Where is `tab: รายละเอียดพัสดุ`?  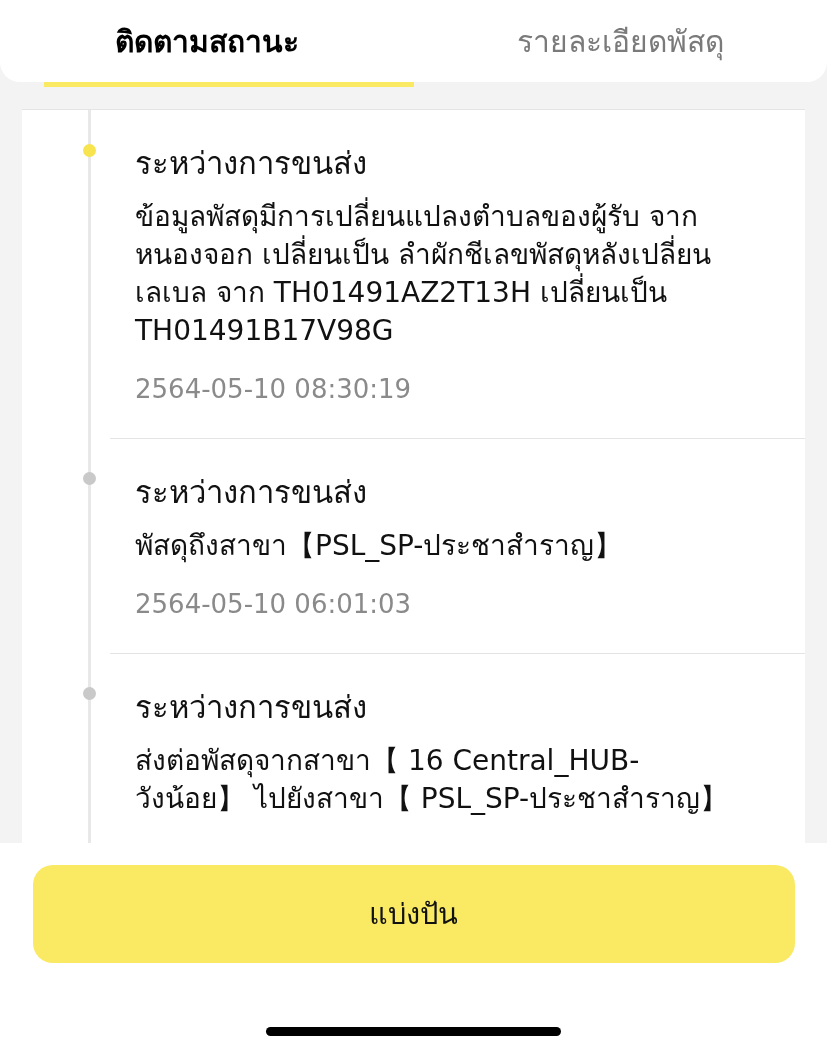
tab: รายละเอียดพัสดุ is located at coordinates (620, 41).